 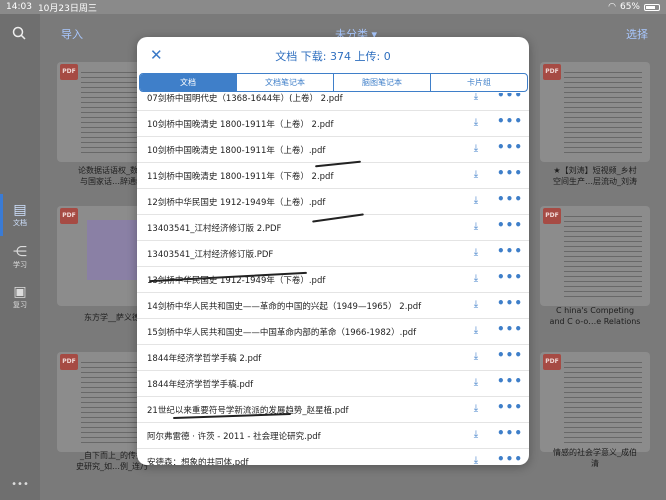 I want to click on modal-title: 文档 下载: 374 上传: 0, so click(x=333, y=56).